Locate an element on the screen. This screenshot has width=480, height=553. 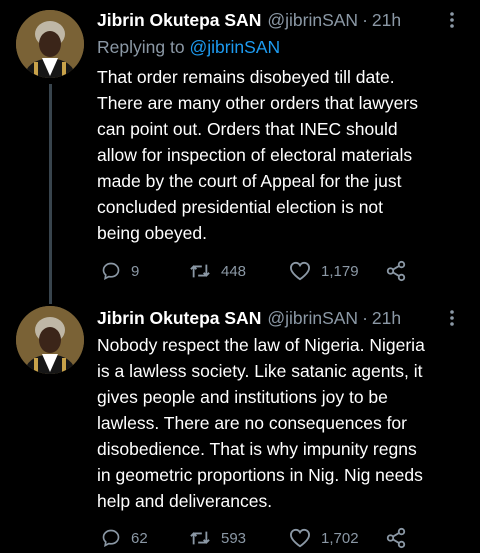
like-count: 1,702 is located at coordinates (340, 538).